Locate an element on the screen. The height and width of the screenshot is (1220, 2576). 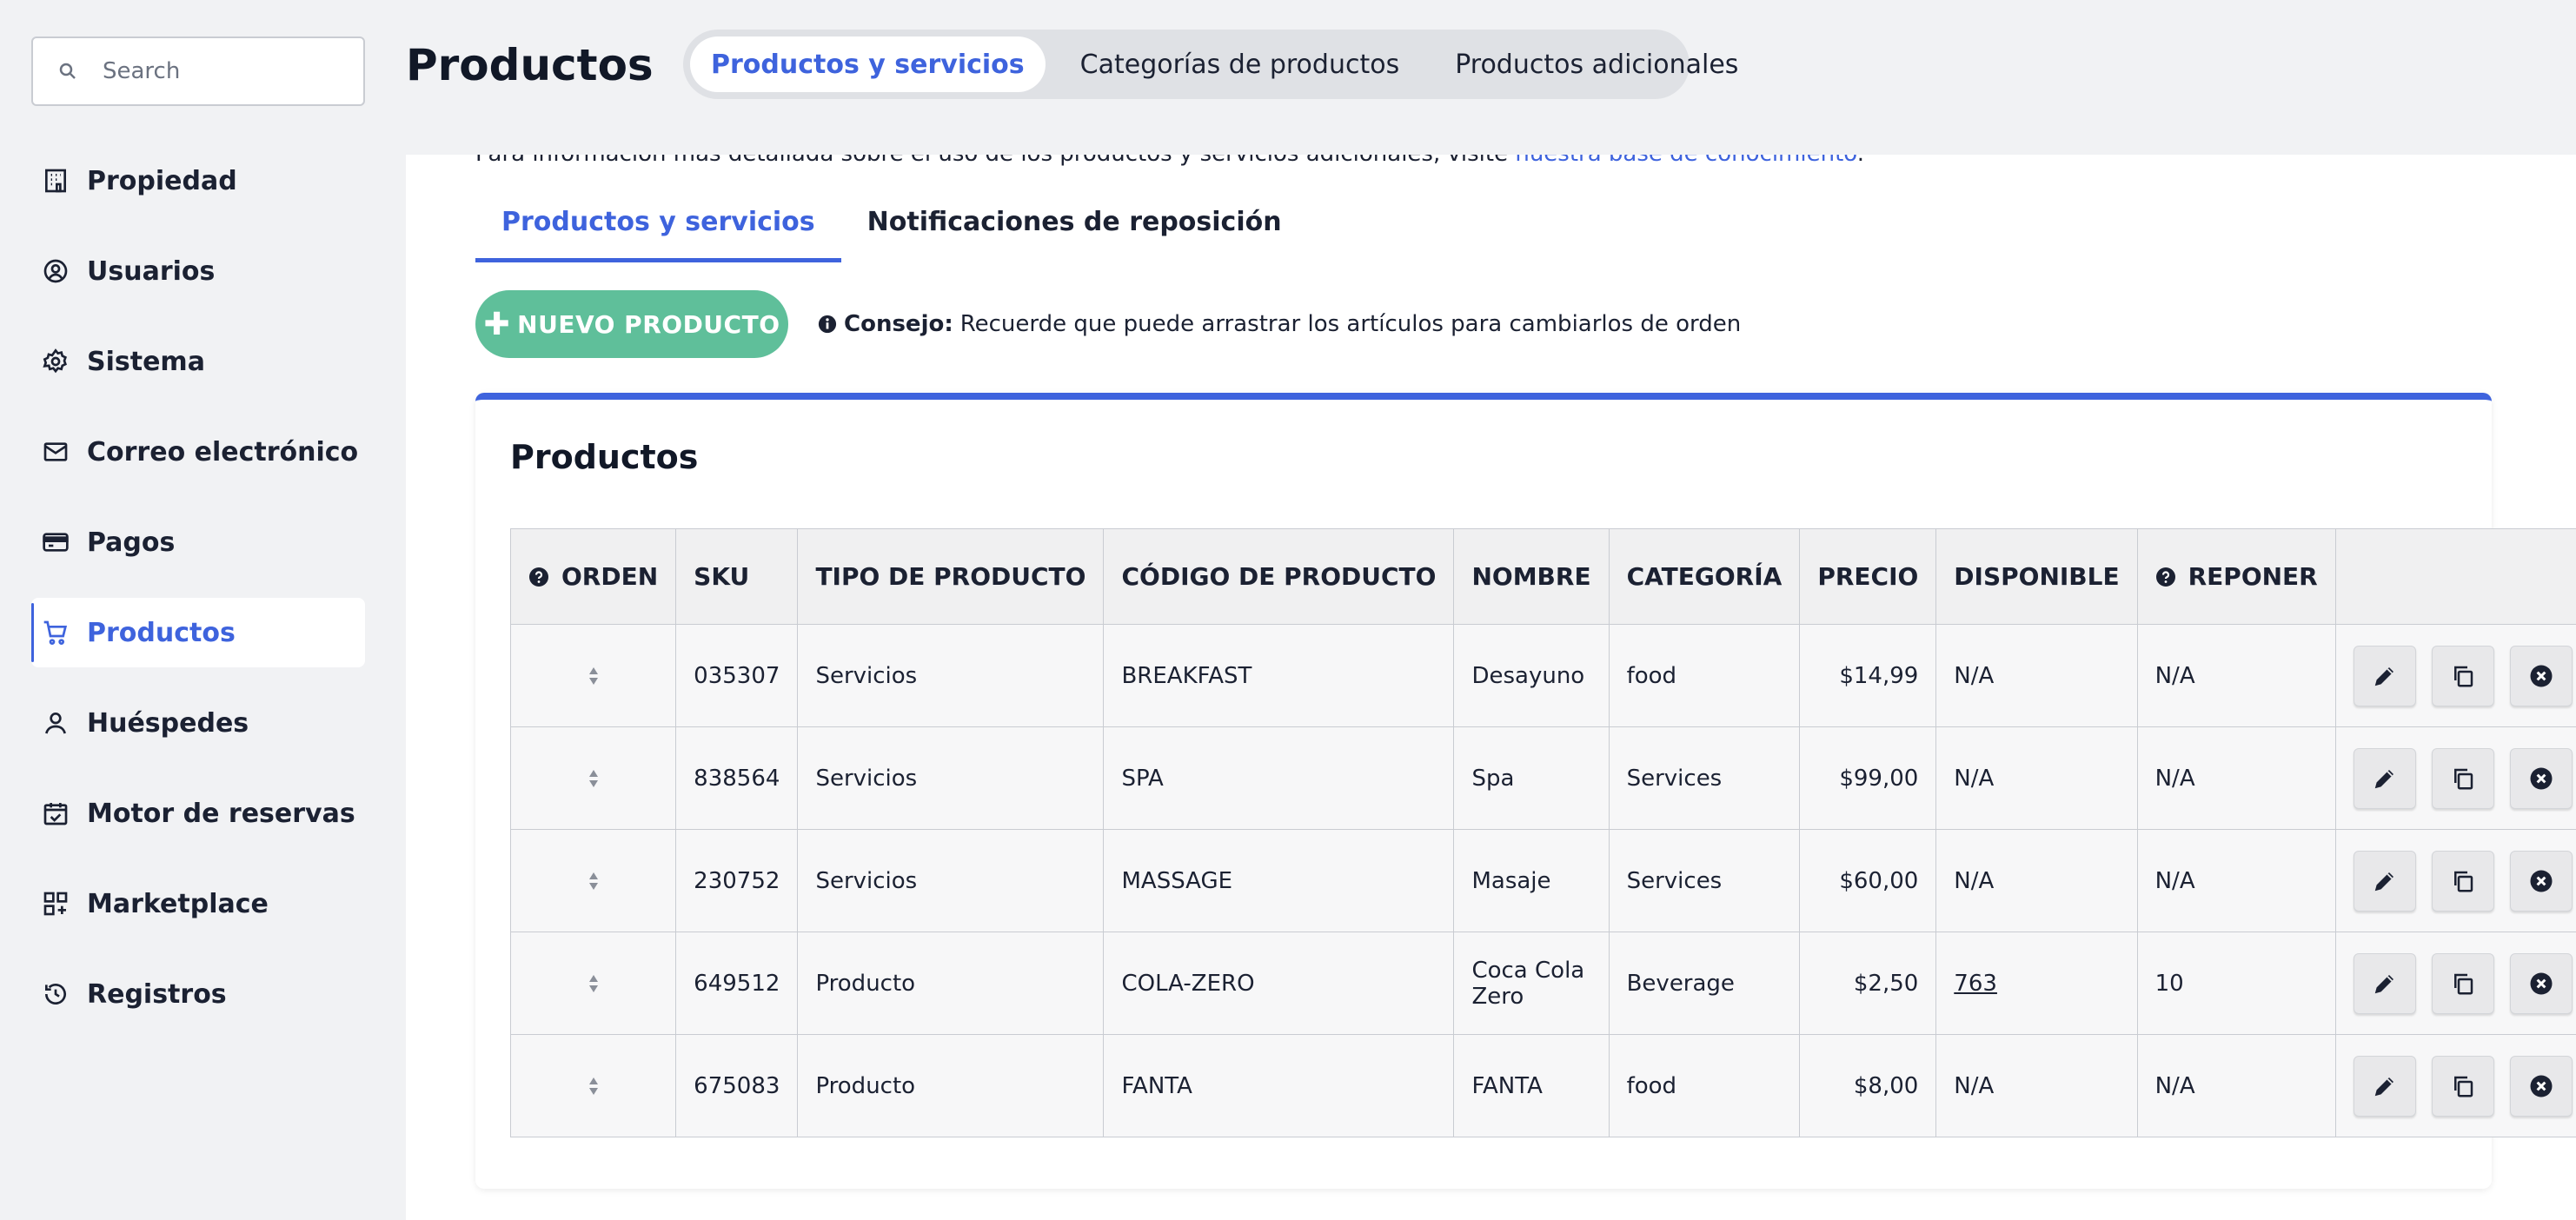
cell-categoria: Beverage is located at coordinates (1704, 983).